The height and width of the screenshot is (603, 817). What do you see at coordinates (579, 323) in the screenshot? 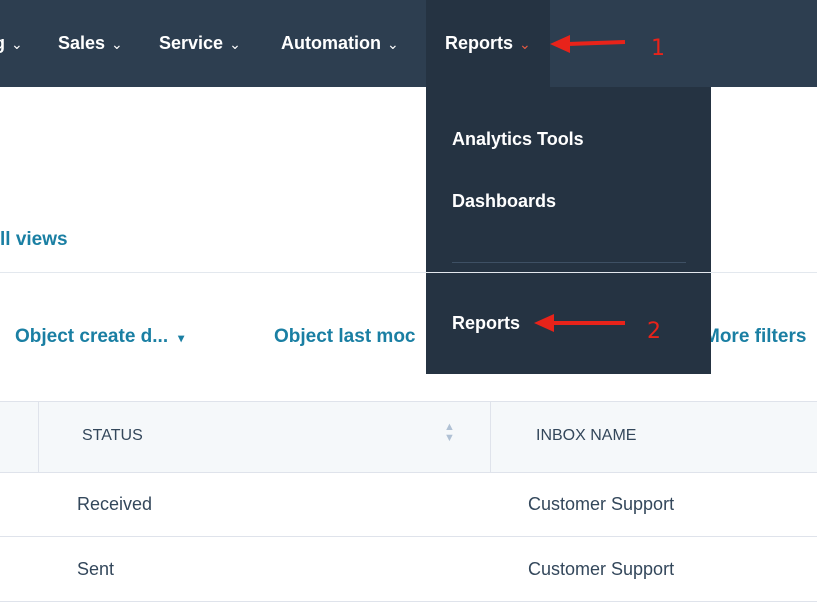
I see `arrow-2-icon` at bounding box center [579, 323].